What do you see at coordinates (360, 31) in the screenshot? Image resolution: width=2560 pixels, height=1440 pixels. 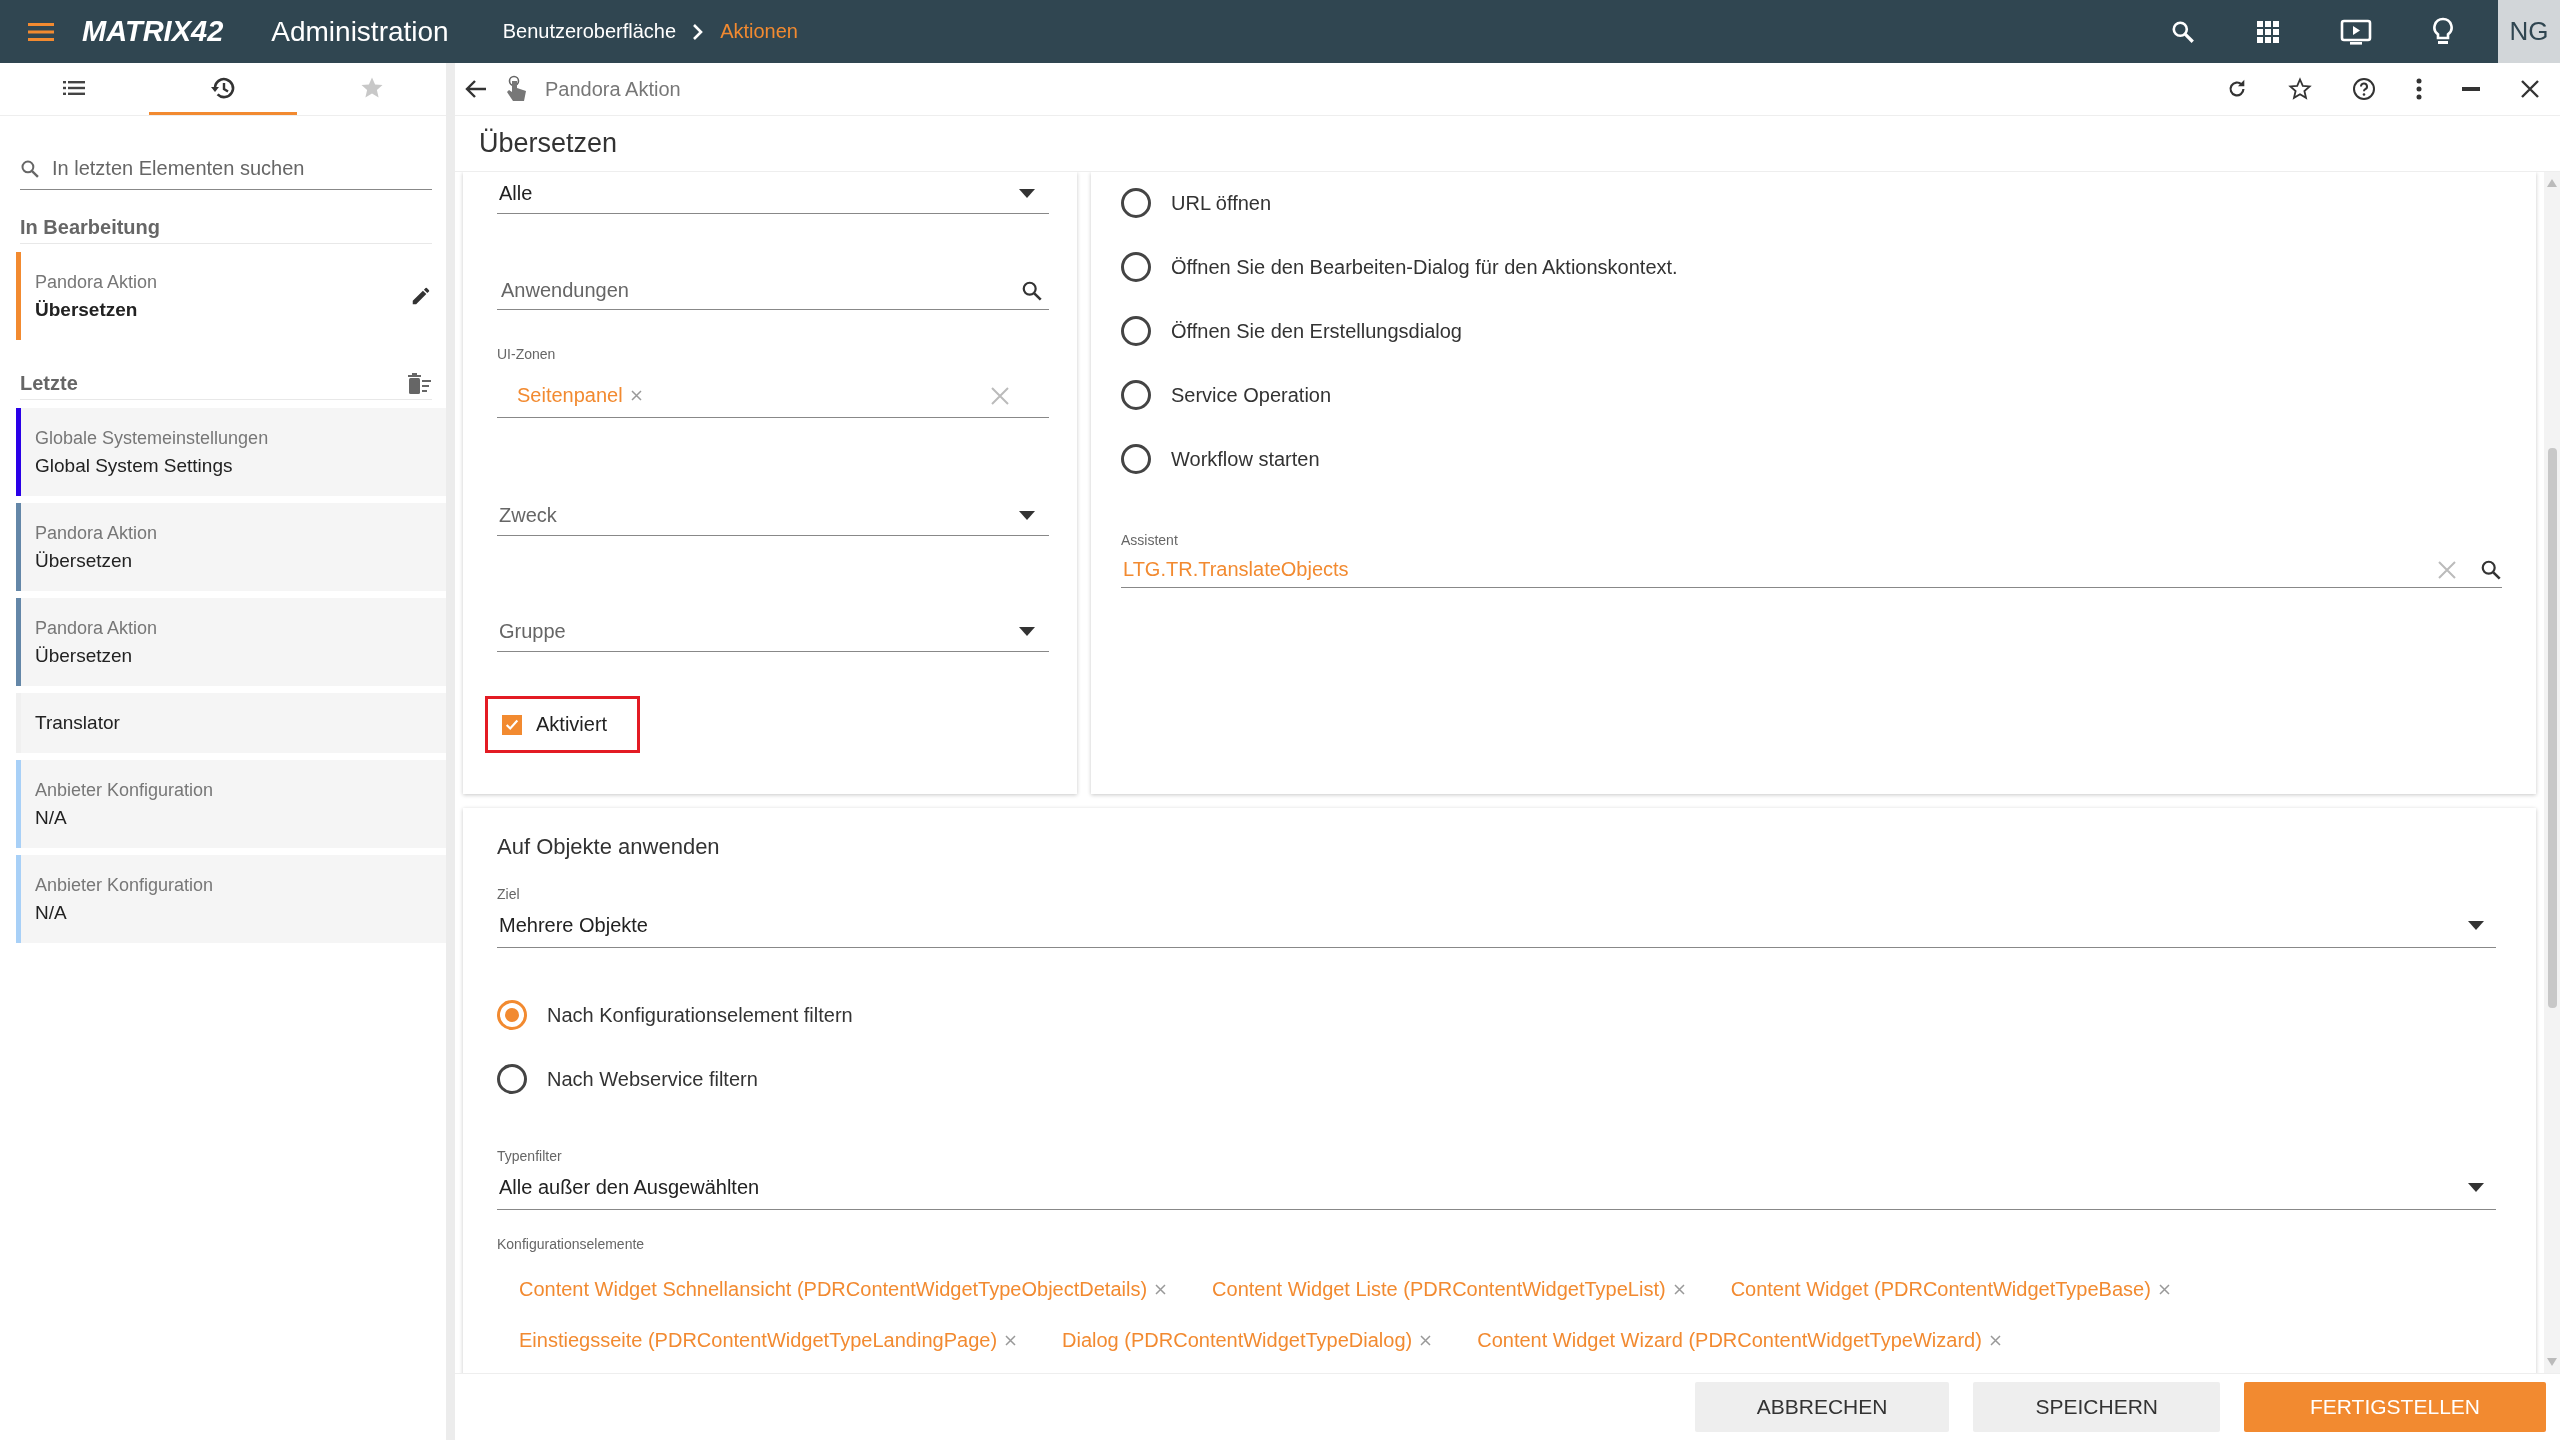 I see `app-title: Administration` at bounding box center [360, 31].